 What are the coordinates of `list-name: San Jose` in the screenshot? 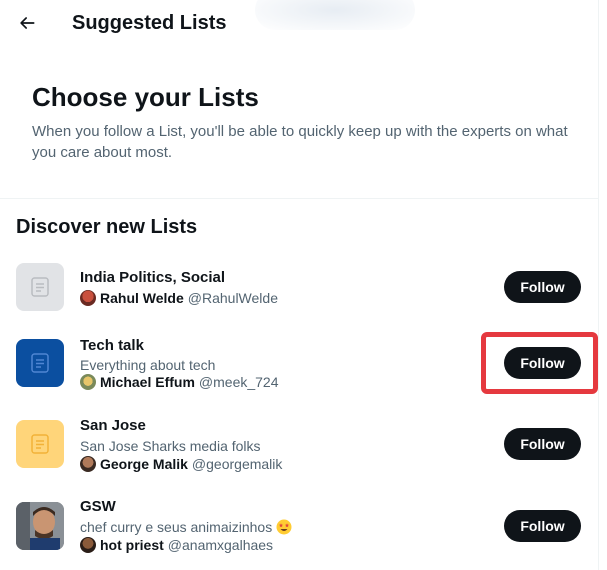 It's located at (113, 425).